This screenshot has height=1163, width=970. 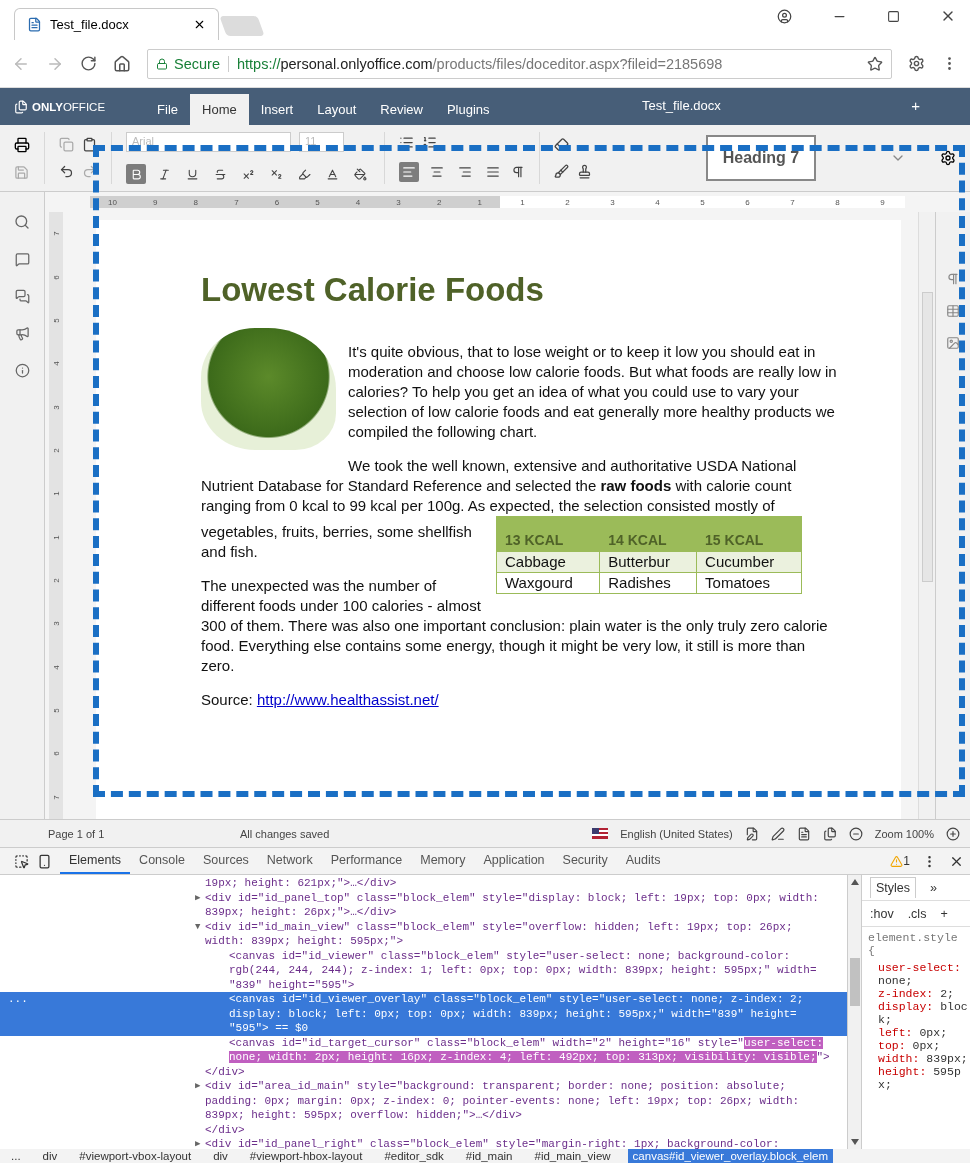 I want to click on comment-icon, so click(x=22, y=259).